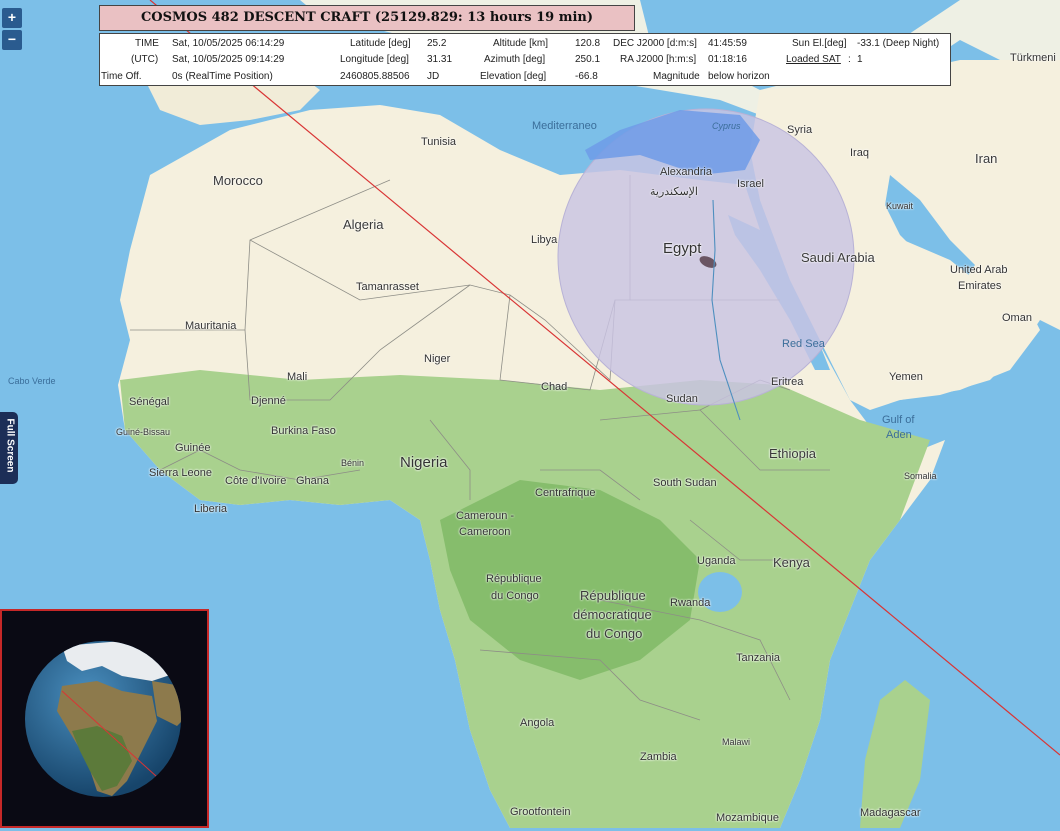 This screenshot has height=831, width=1060. I want to click on label-israel: Israel, so click(750, 184).